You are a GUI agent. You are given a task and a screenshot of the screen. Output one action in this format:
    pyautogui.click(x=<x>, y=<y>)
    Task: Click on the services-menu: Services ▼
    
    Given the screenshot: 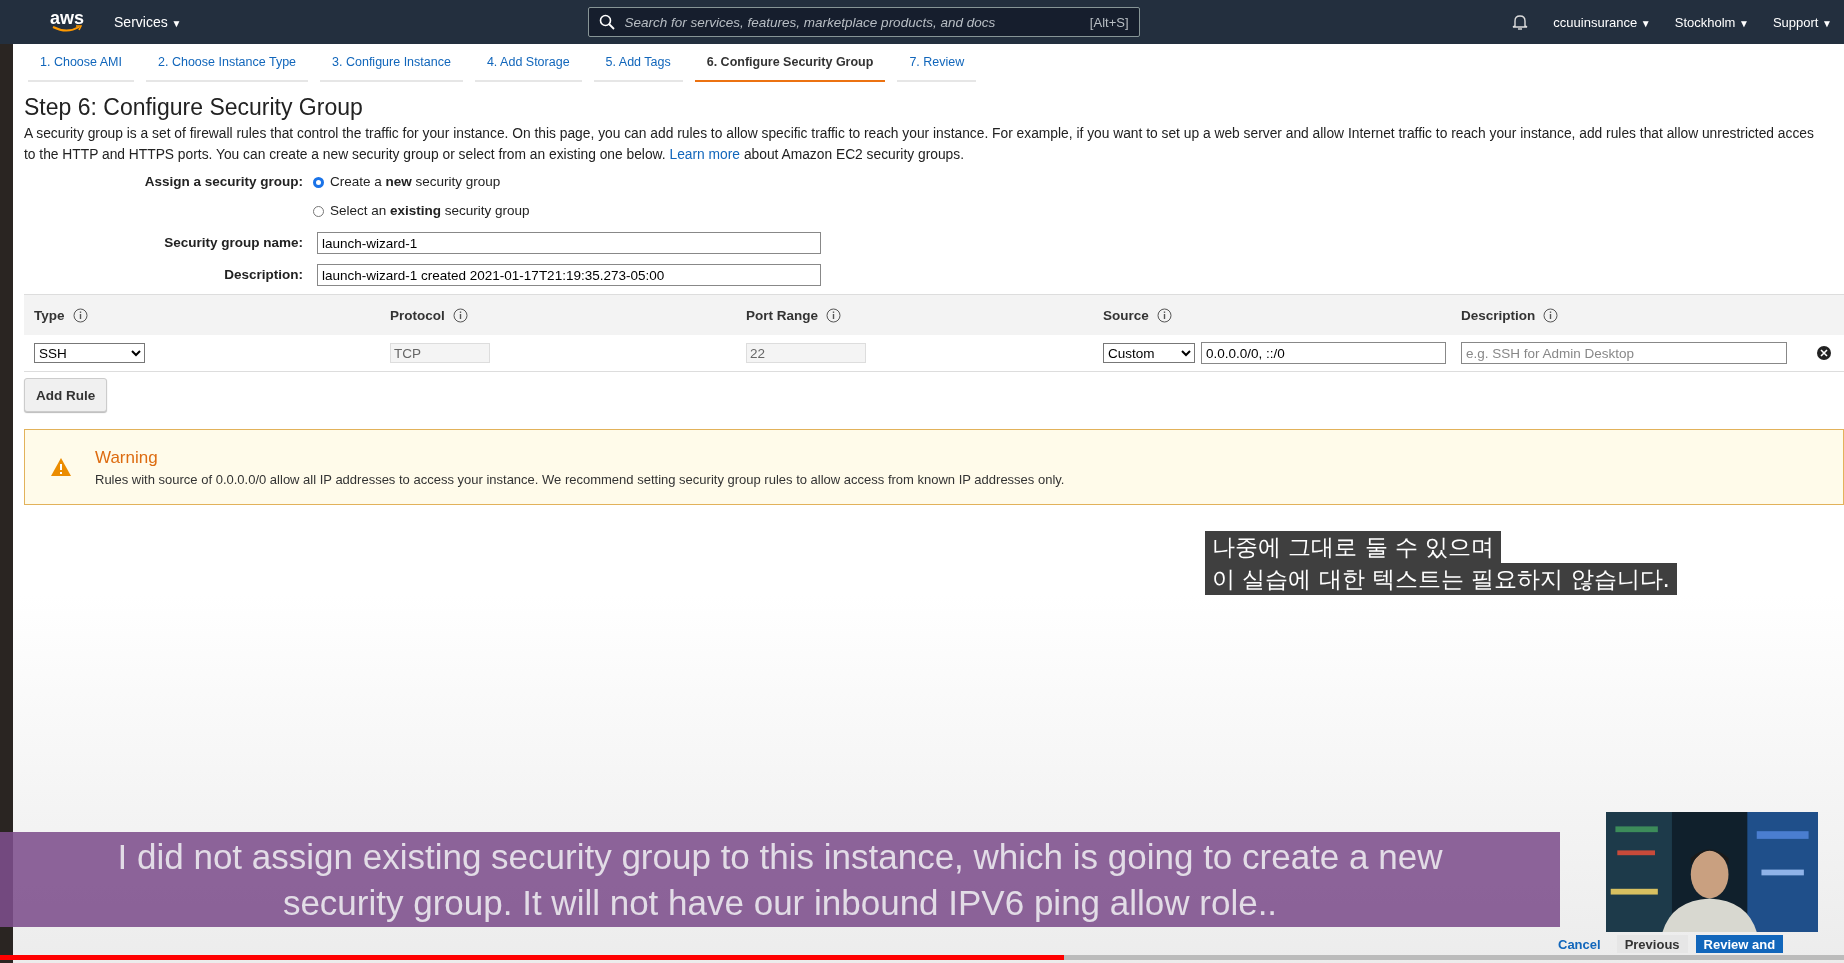 What is the action you would take?
    pyautogui.click(x=148, y=22)
    